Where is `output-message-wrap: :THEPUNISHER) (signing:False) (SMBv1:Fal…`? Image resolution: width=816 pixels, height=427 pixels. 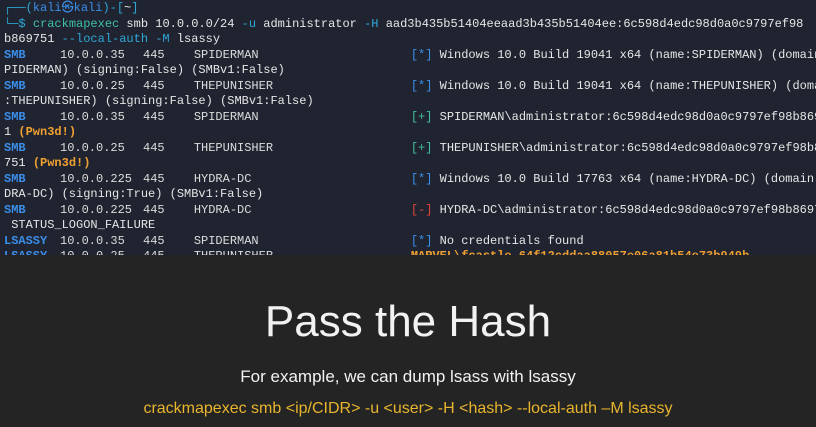
output-message-wrap: :THEPUNISHER) (signing:False) (SMBv1:Fal… is located at coordinates (159, 101).